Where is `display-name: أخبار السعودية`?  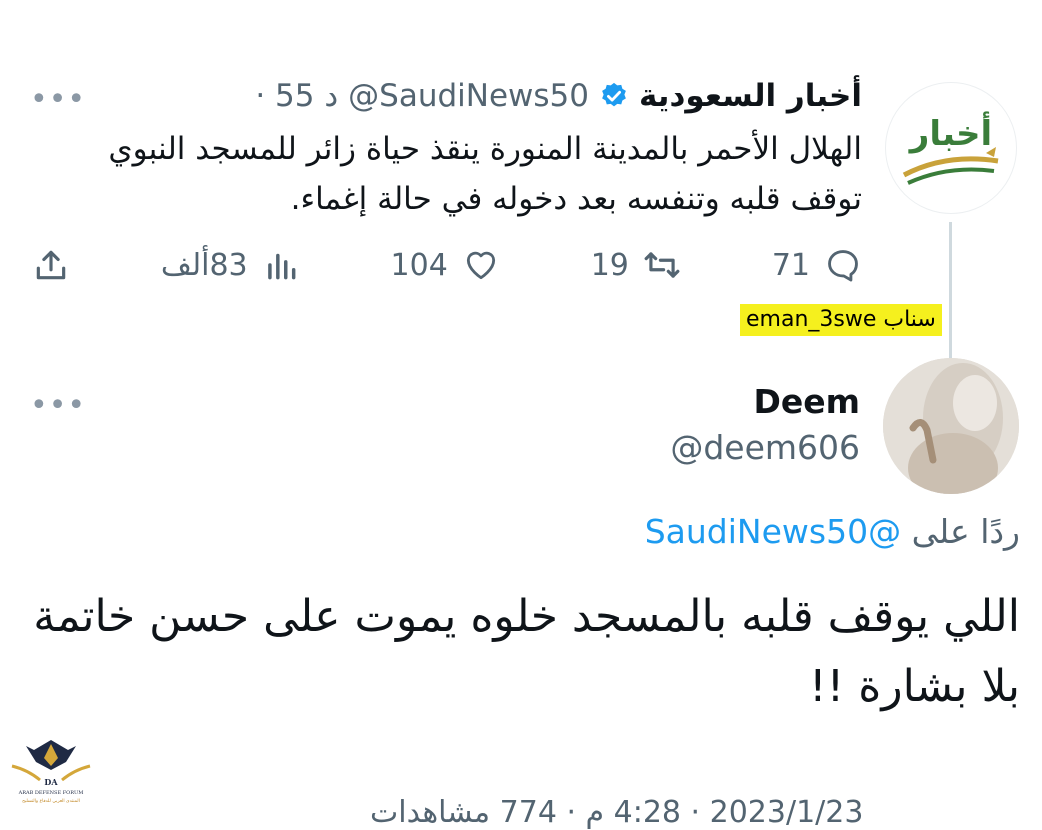
display-name: أخبار السعودية is located at coordinates (750, 96).